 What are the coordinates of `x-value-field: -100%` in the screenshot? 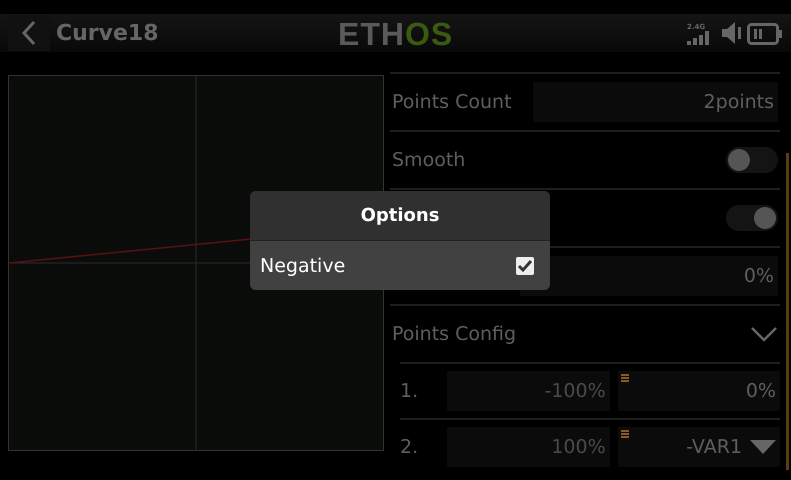 It's located at (528, 391).